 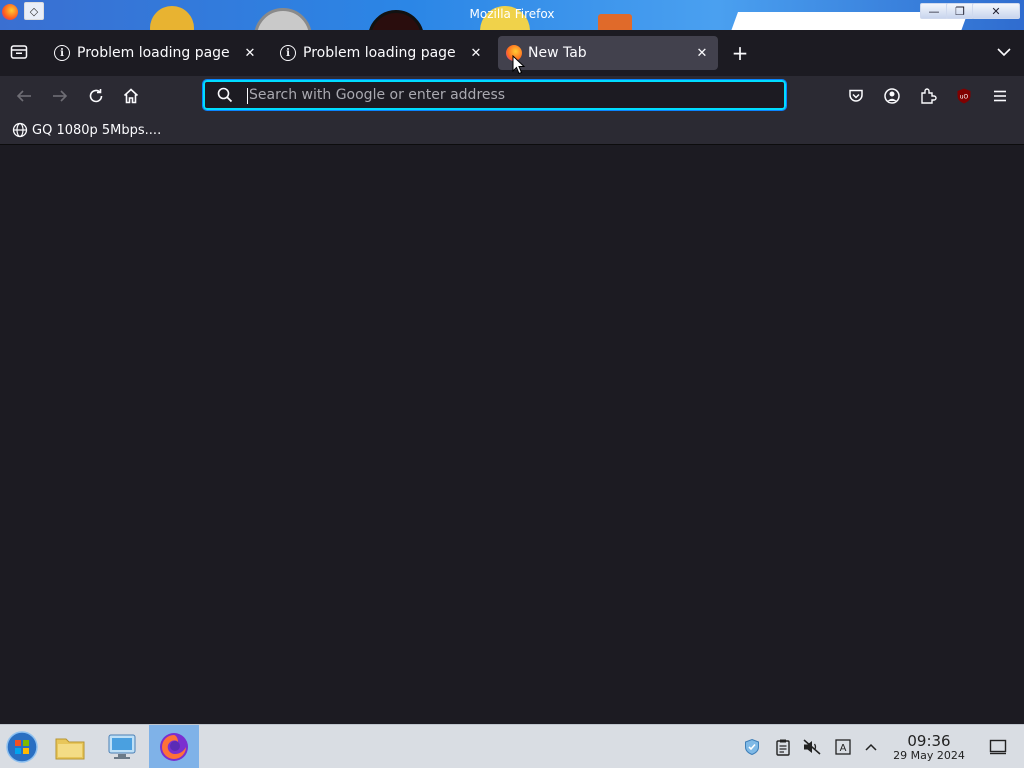 I want to click on volume-muted-icon, so click(x=812, y=747).